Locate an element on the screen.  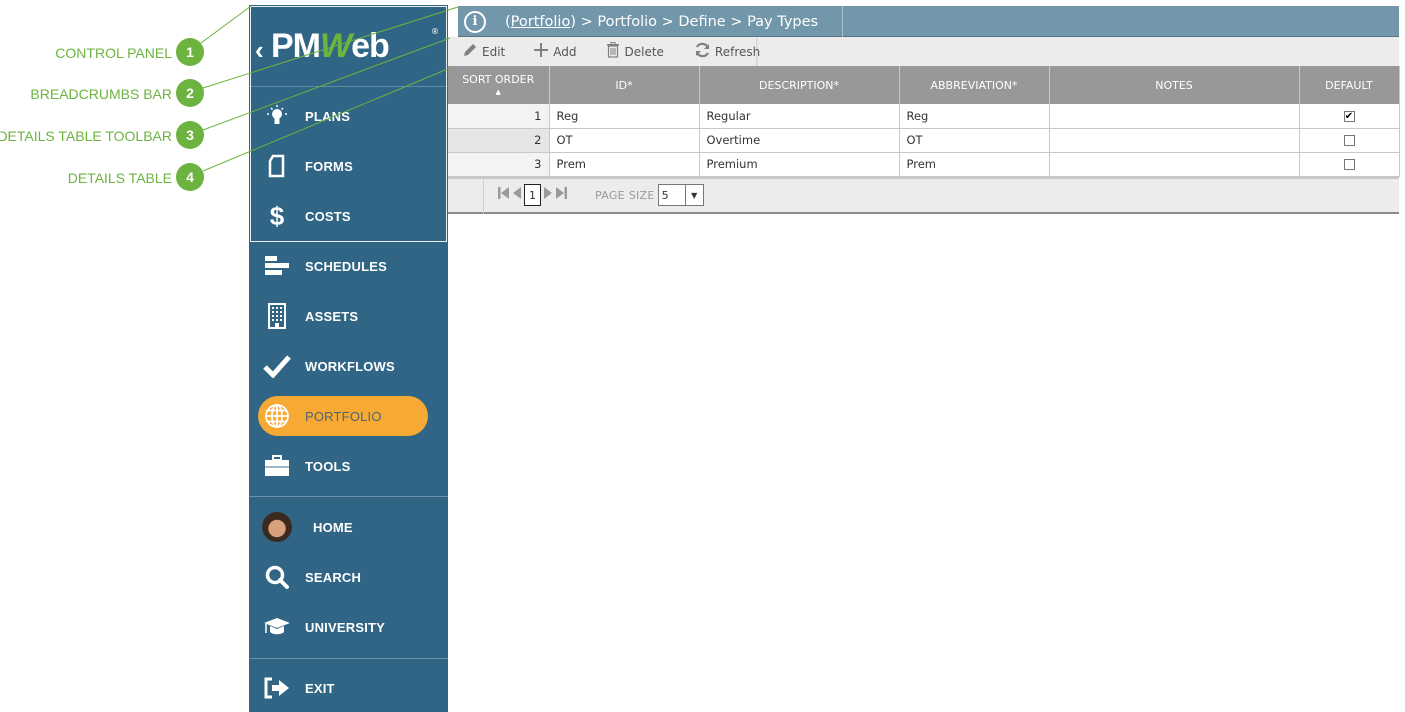
cell-abbreviation: Reg is located at coordinates (974, 116).